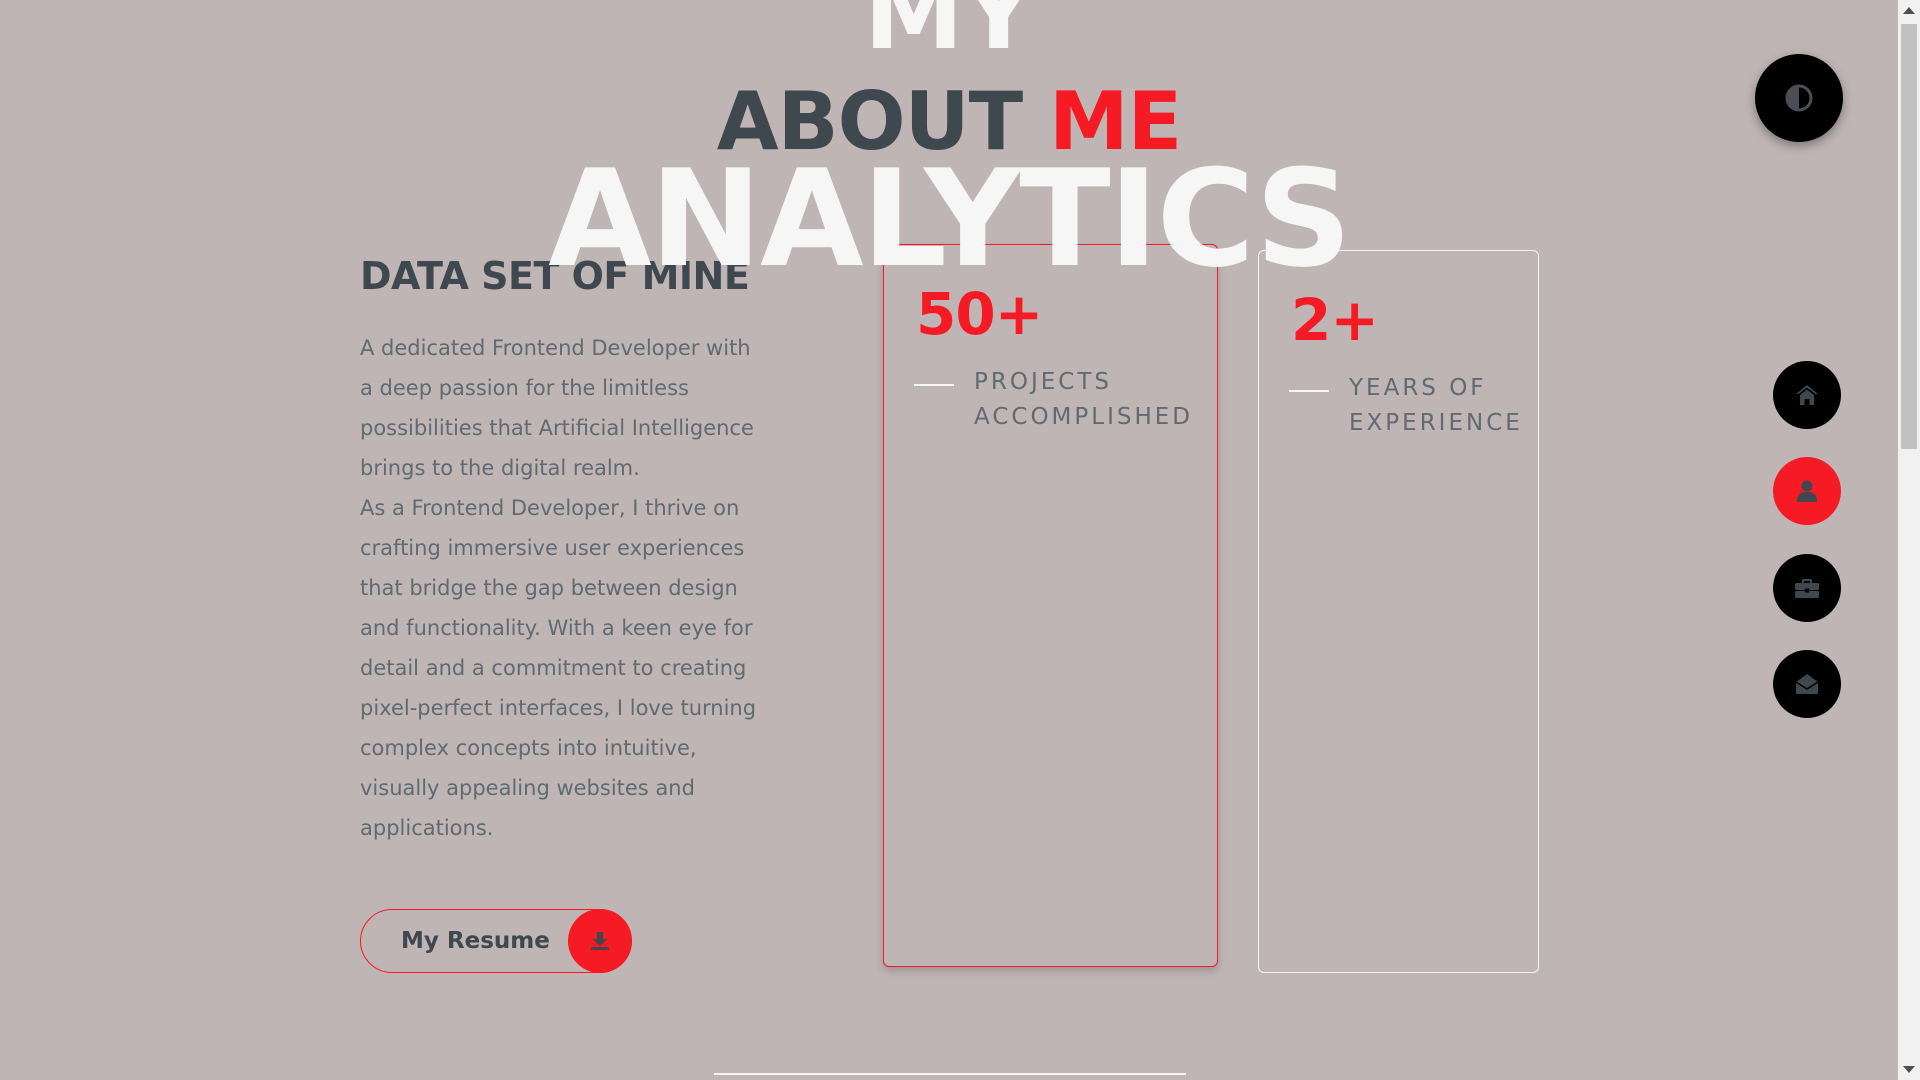  Describe the element at coordinates (1909, 1069) in the screenshot. I see `scroll-down-arrow-icon` at that location.